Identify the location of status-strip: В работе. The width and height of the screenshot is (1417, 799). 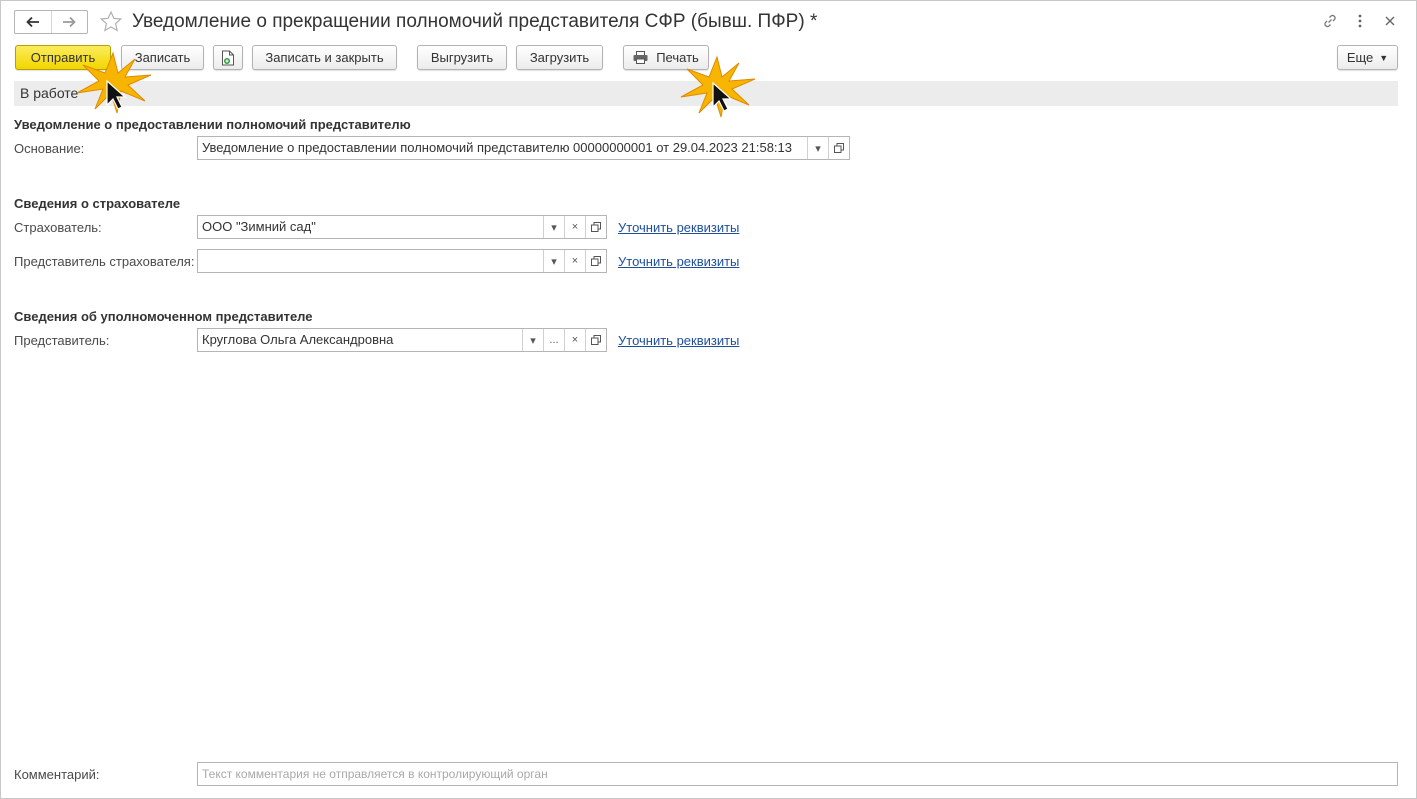
(706, 93).